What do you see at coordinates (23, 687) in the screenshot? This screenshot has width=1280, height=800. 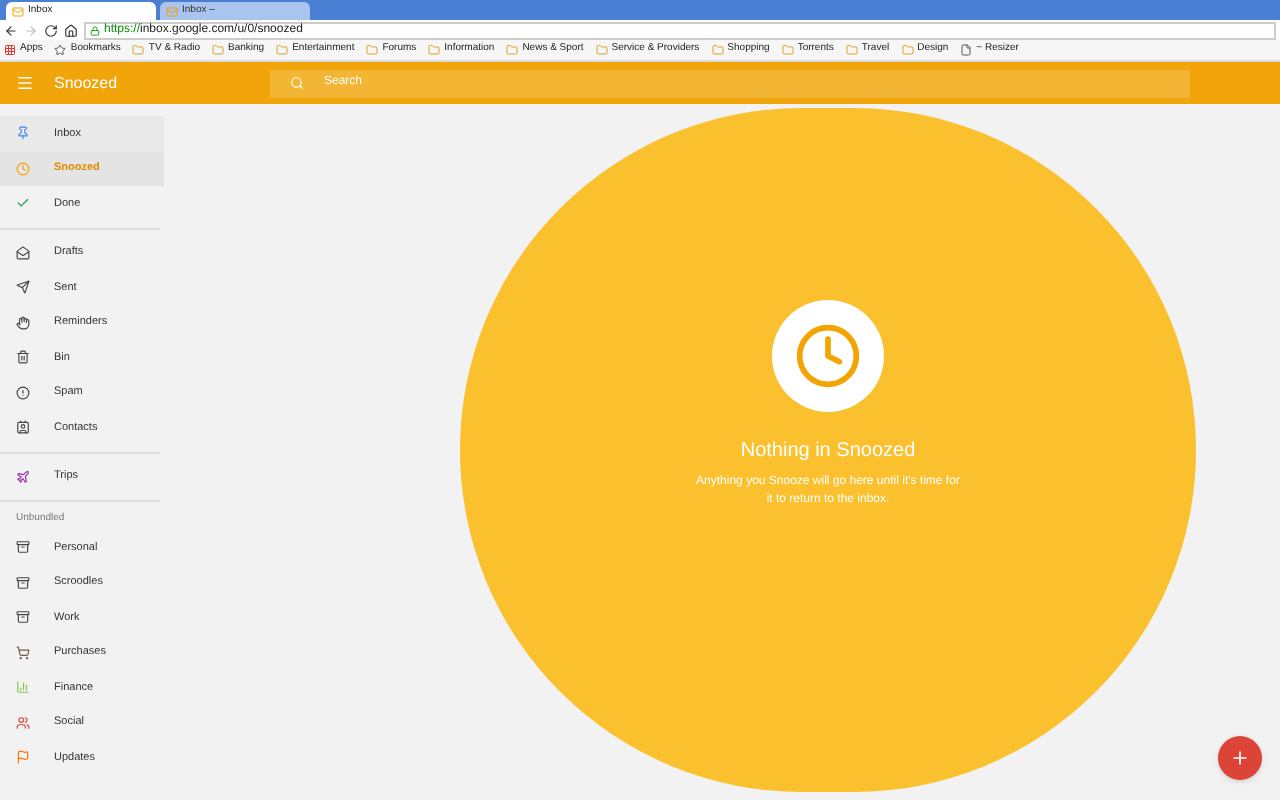 I see `bar-chart-icon` at bounding box center [23, 687].